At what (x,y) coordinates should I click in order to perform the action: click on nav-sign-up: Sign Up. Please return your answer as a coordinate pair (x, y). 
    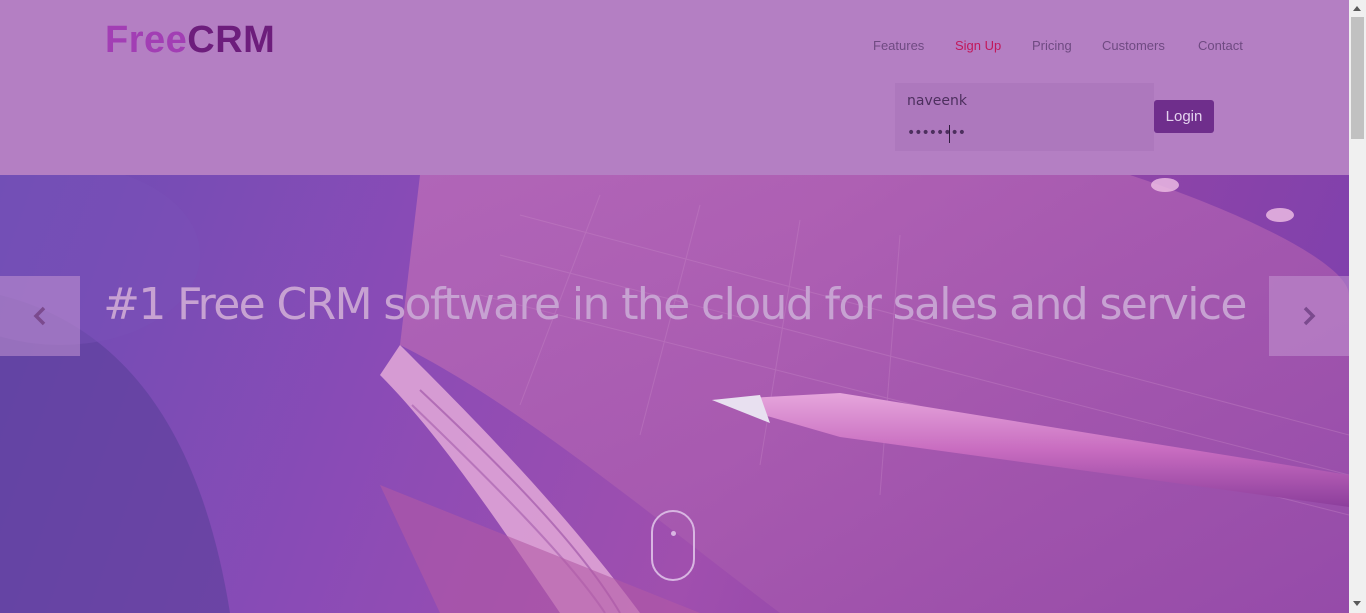
    Looking at the image, I should click on (978, 46).